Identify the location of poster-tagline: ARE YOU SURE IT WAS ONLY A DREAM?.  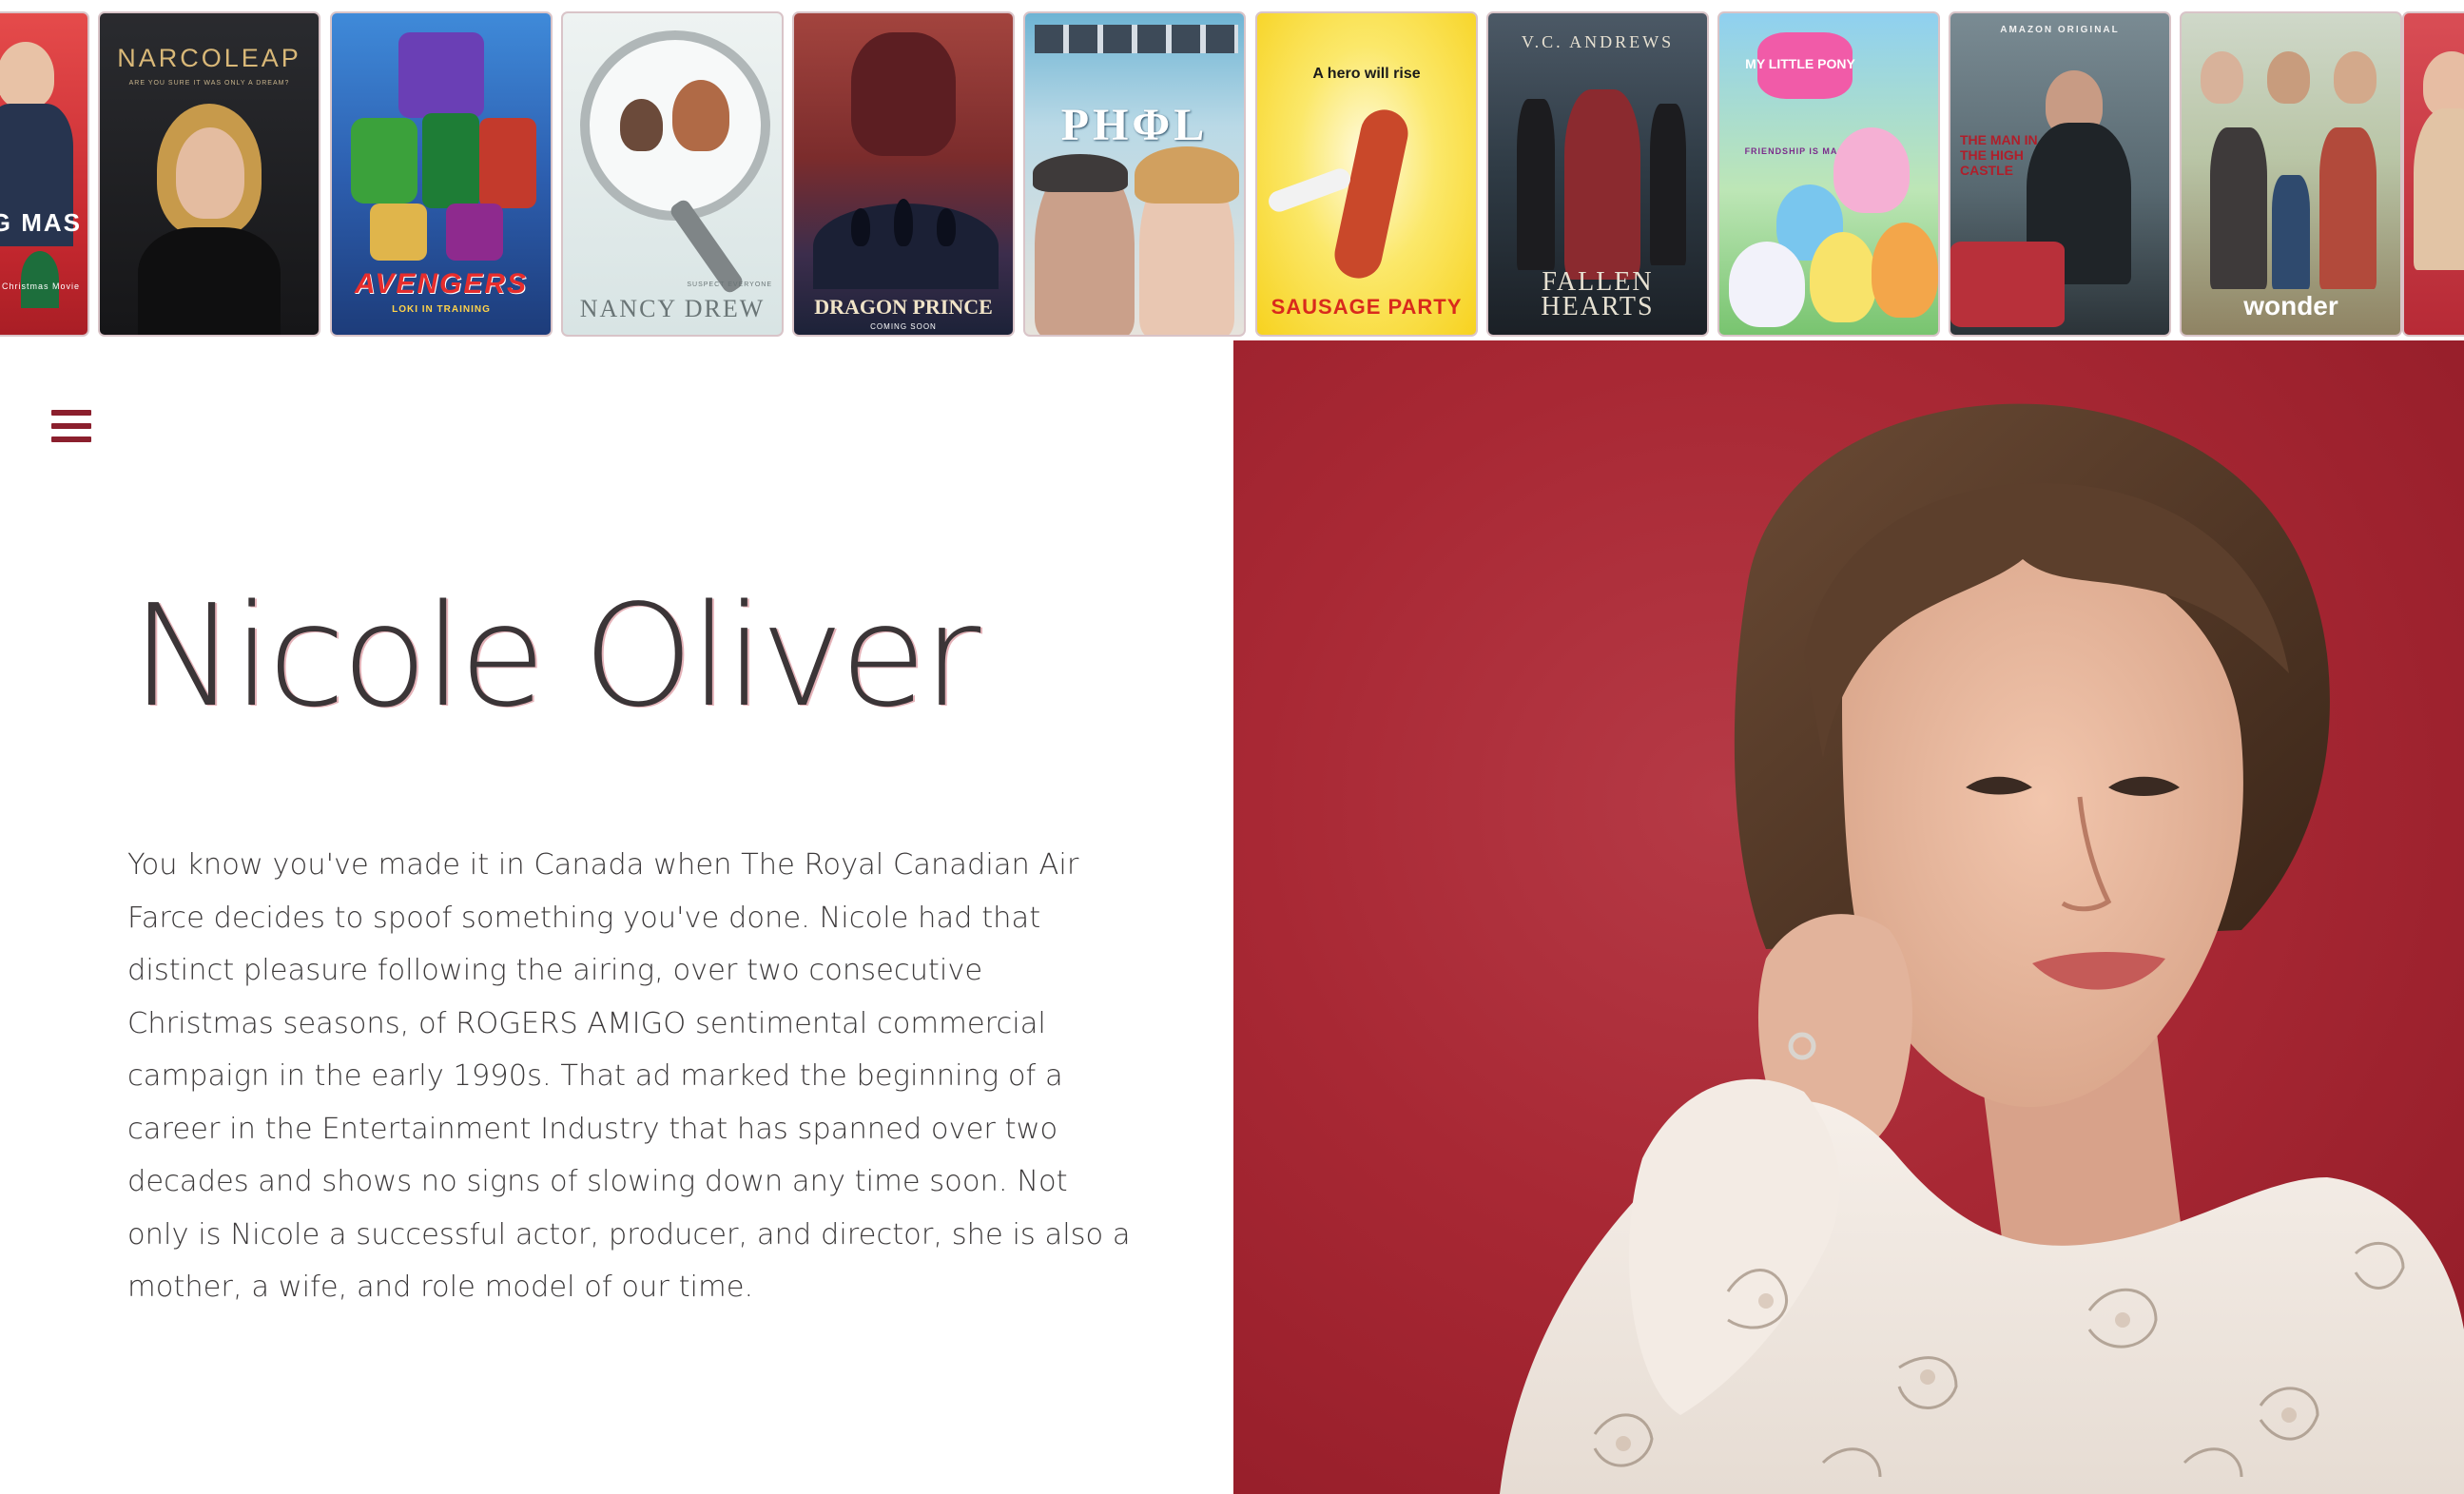
(209, 83).